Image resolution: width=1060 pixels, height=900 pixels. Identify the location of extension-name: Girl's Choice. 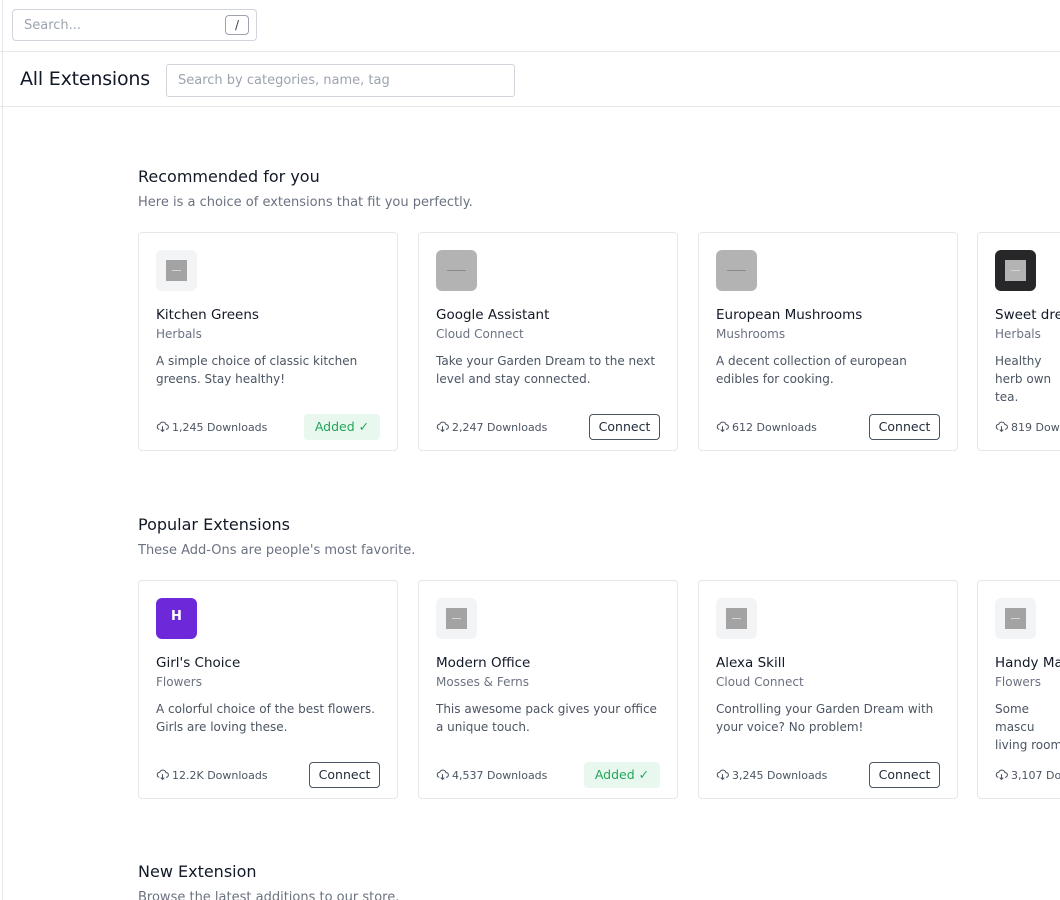
(198, 663).